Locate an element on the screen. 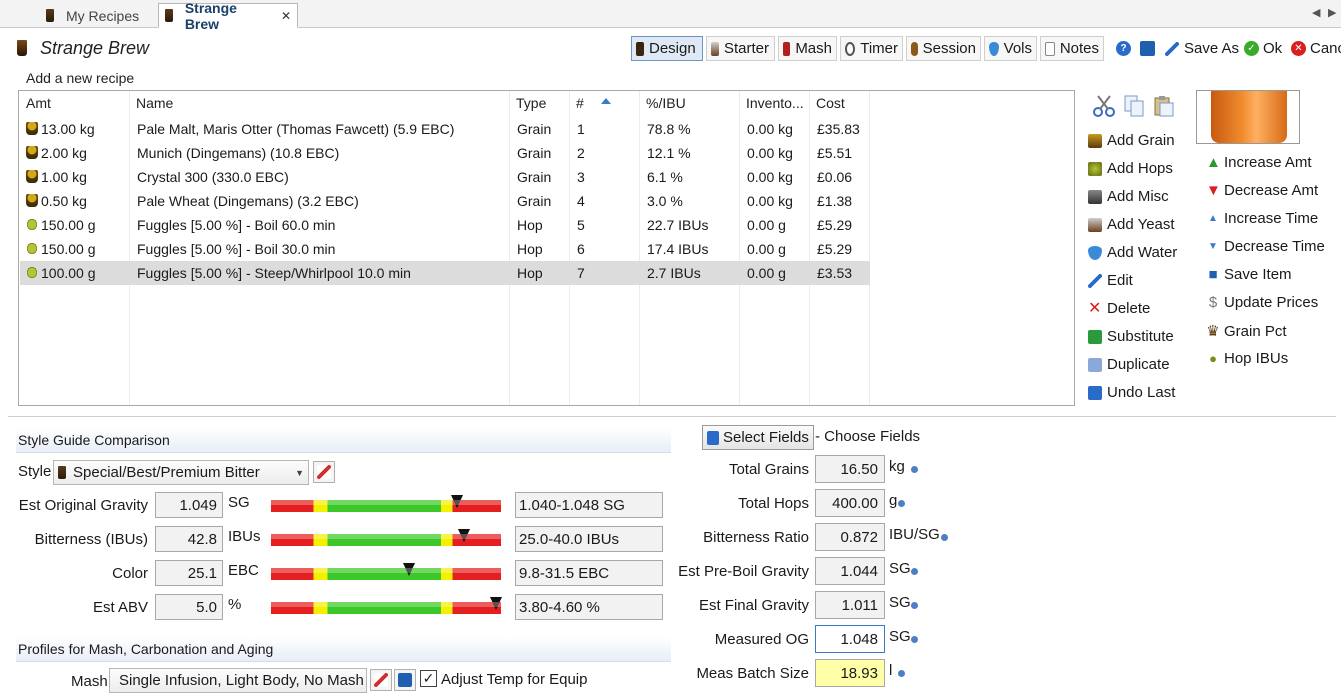  select-fields-button: Select Fields is located at coordinates (758, 437).